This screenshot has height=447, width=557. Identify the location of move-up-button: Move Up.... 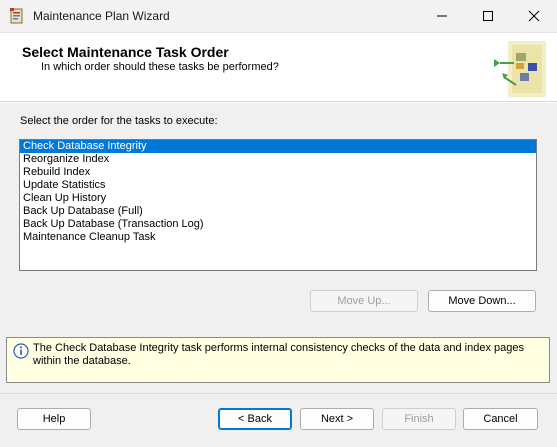
(364, 301).